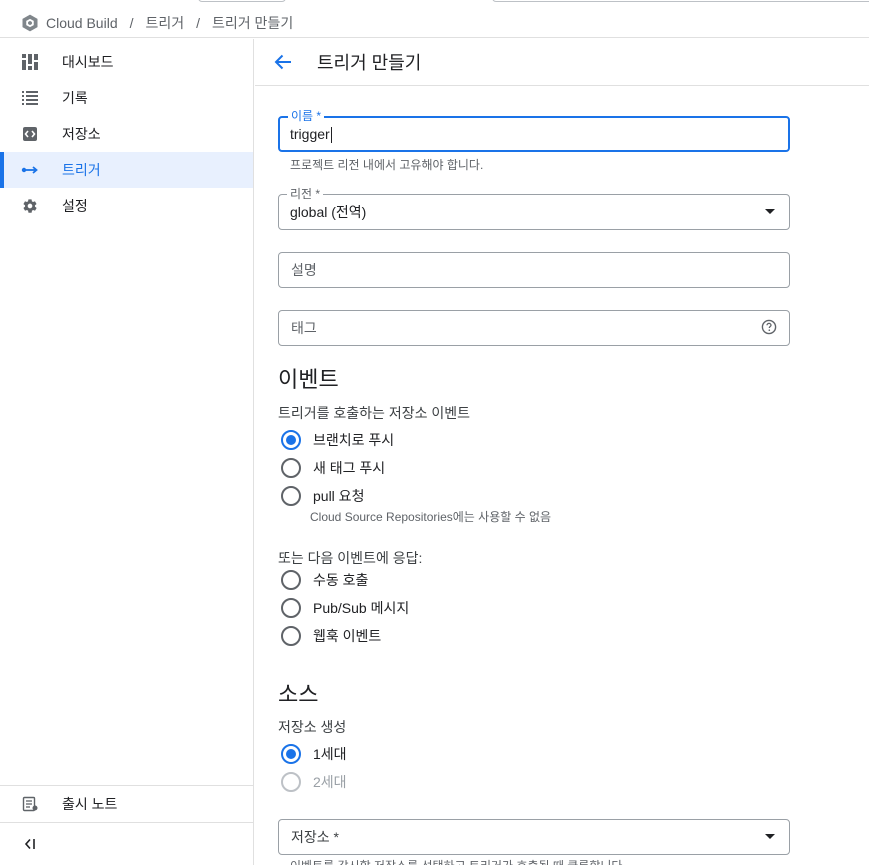 The height and width of the screenshot is (865, 869). What do you see at coordinates (350, 558) in the screenshot?
I see `alt-event-subheading: 또는 다음 이벤트에 응답:` at bounding box center [350, 558].